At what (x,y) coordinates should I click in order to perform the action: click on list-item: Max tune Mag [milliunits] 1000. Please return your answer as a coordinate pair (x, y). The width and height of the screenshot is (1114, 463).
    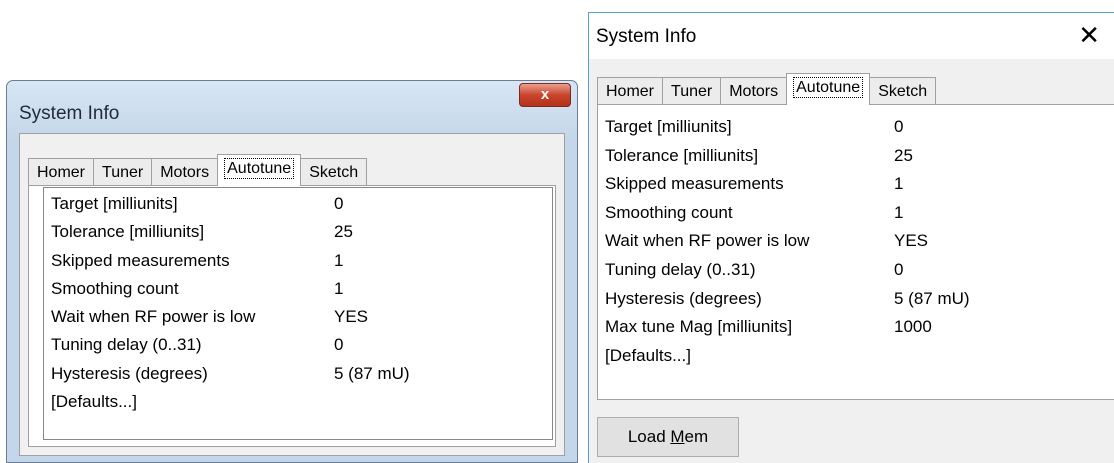
    Looking at the image, I should click on (856, 327).